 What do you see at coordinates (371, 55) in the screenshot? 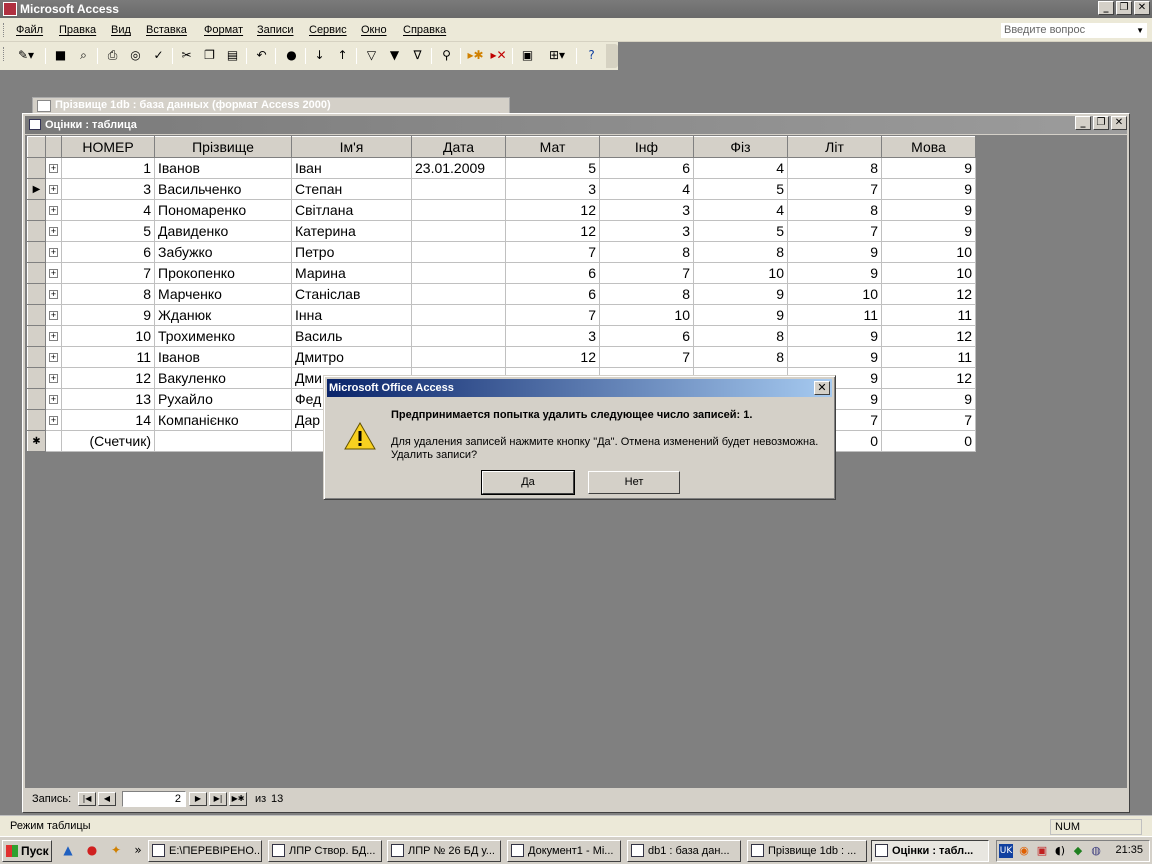
I see `filter-by-selection-icon: ▽` at bounding box center [371, 55].